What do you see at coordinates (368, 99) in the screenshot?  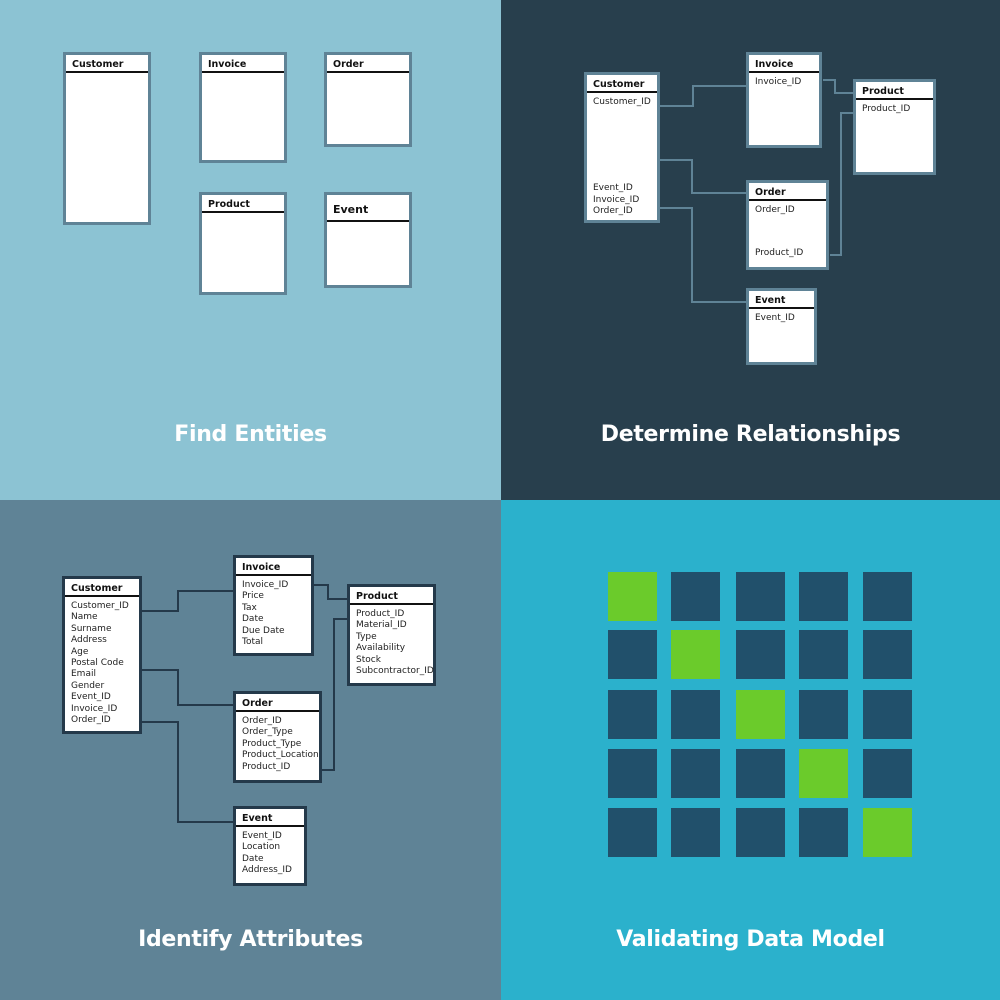 I see `entity-order: Order` at bounding box center [368, 99].